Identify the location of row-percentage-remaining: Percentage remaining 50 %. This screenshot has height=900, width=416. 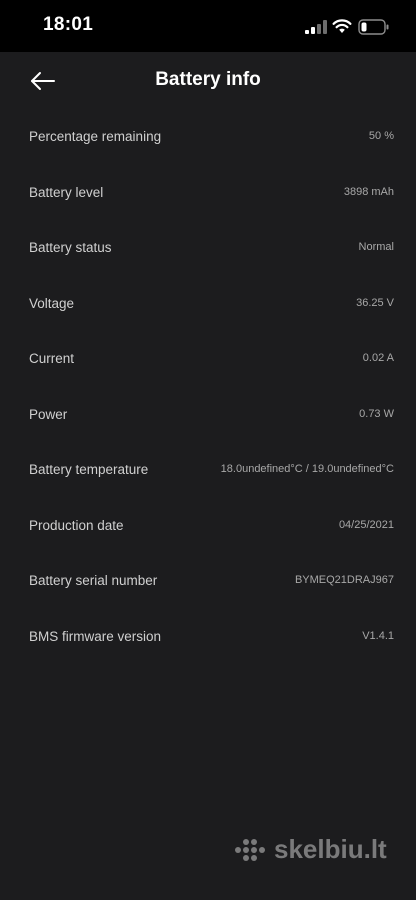
(208, 137).